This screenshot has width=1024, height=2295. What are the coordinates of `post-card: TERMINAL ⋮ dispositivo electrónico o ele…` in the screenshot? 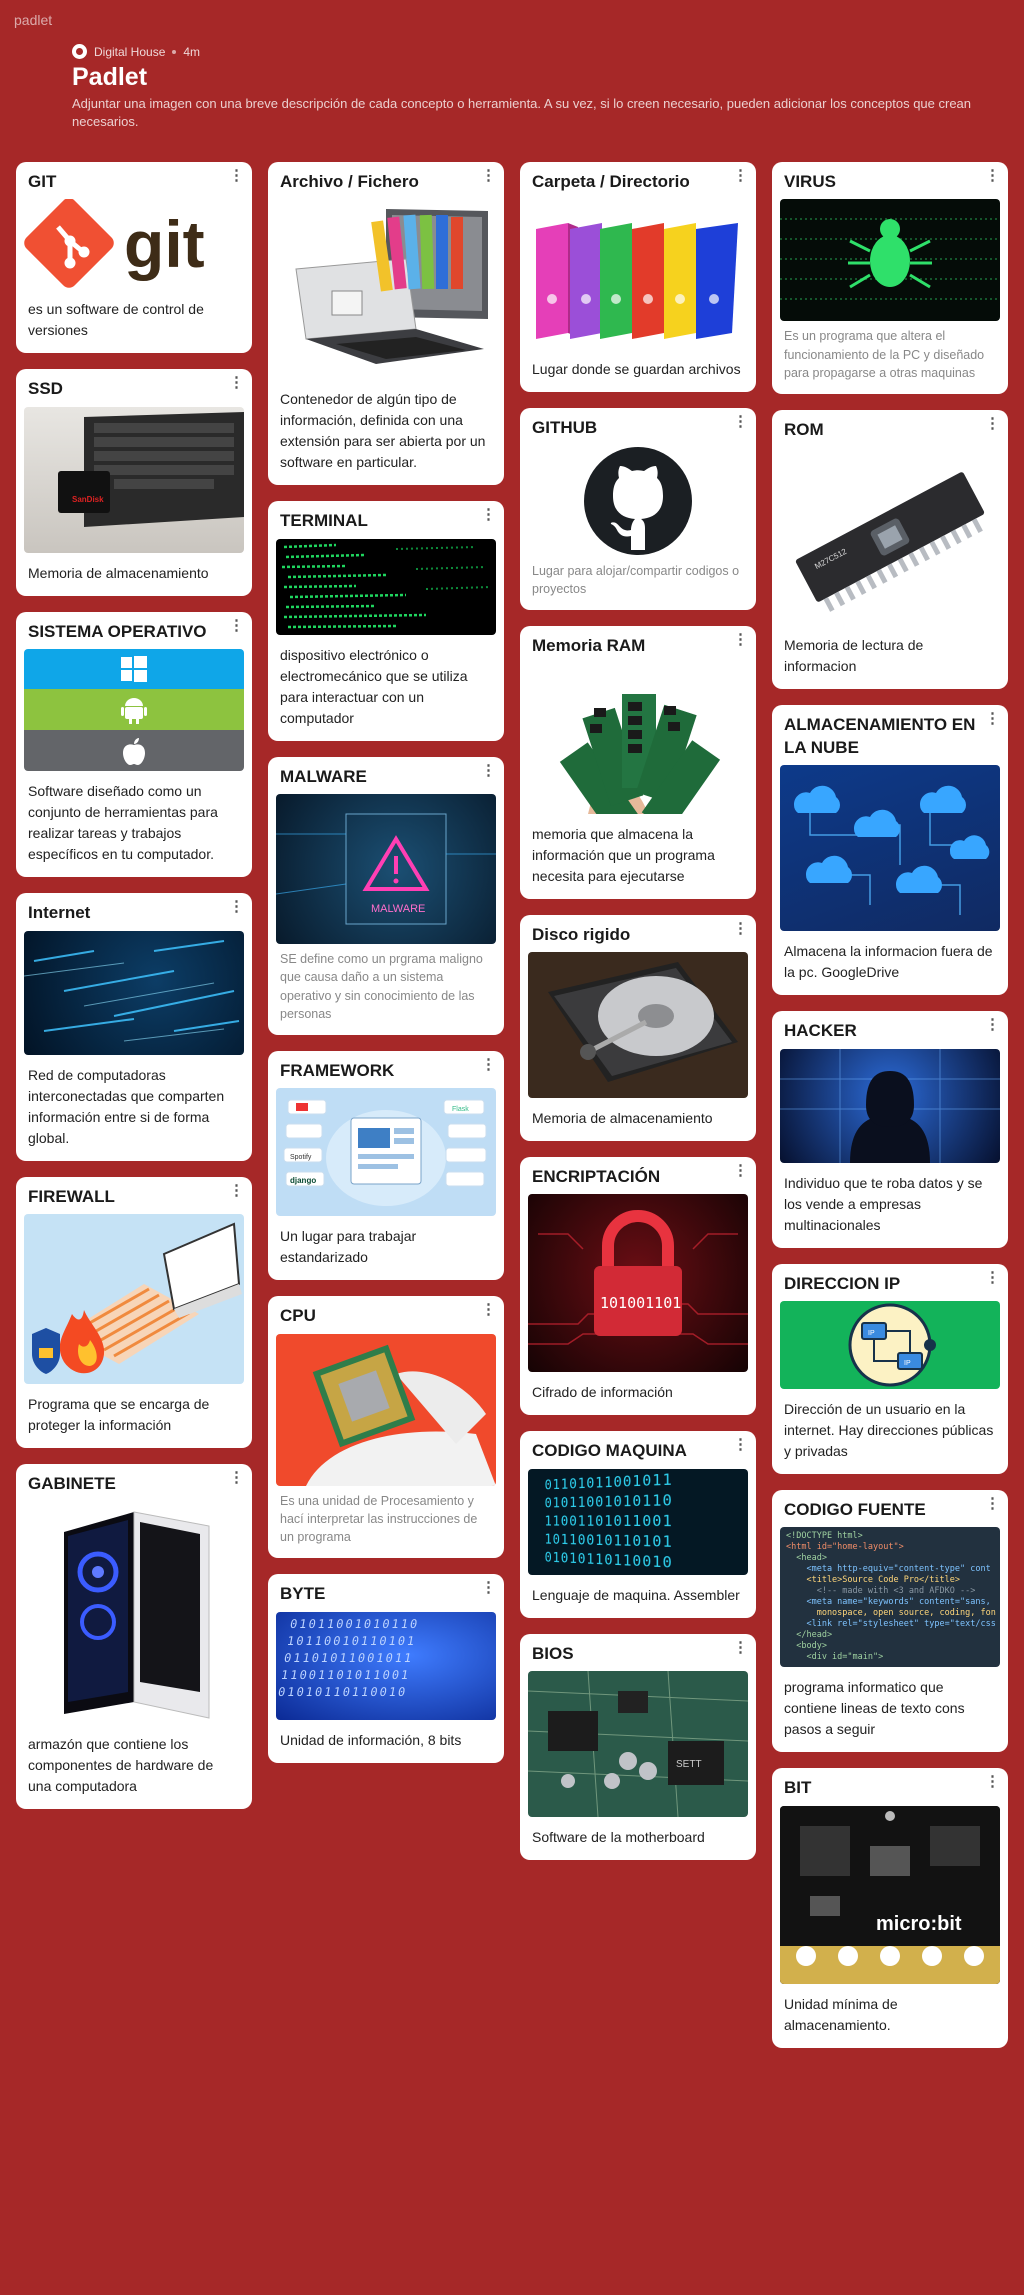 It's located at (386, 621).